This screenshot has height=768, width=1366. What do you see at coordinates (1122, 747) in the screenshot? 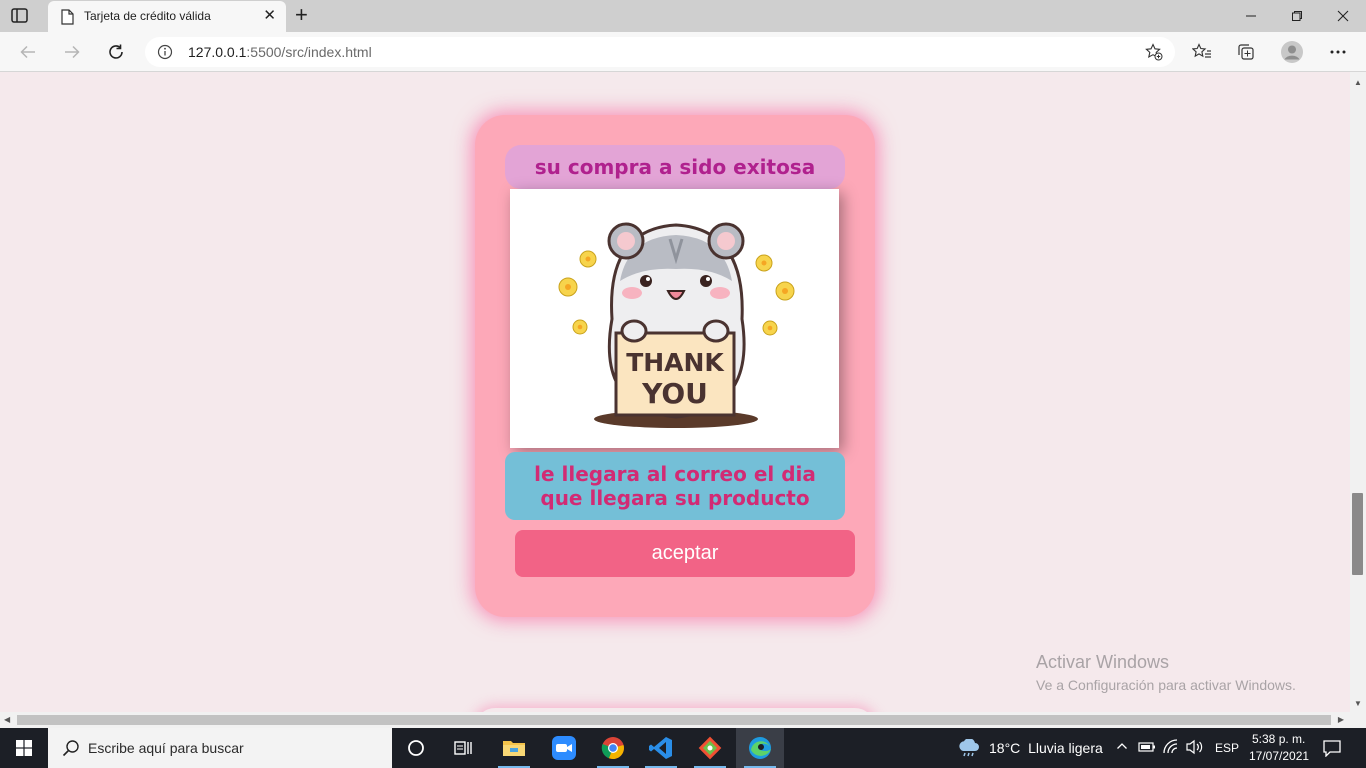
I see `chevron-up-icon` at bounding box center [1122, 747].